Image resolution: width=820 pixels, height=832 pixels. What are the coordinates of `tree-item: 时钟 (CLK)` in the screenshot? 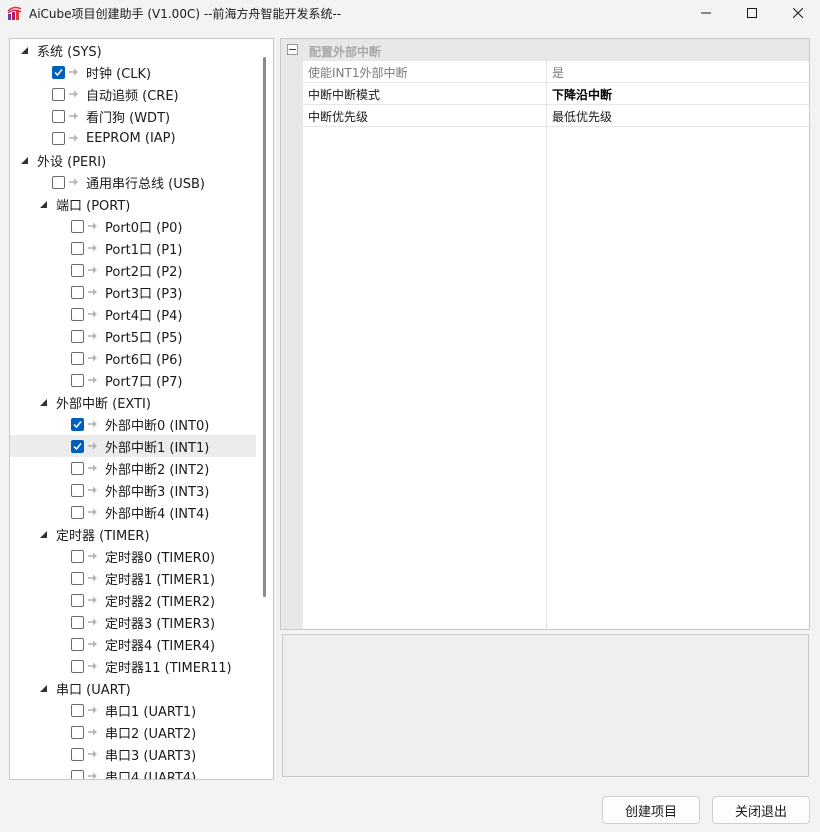 It's located at (133, 72).